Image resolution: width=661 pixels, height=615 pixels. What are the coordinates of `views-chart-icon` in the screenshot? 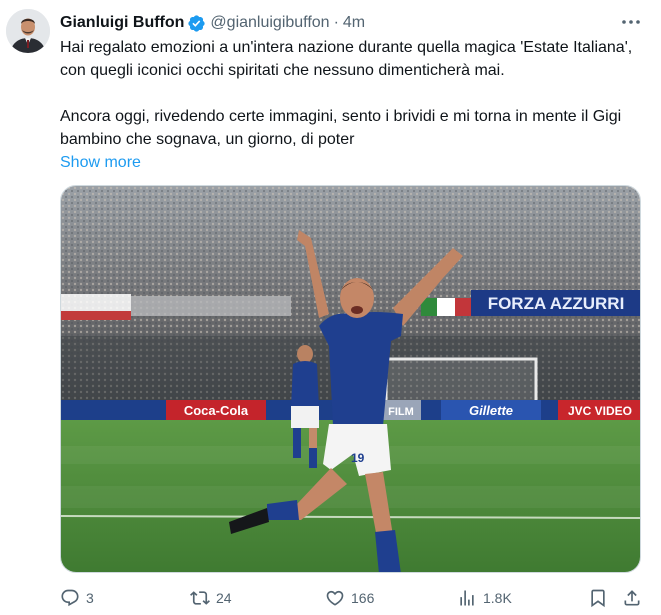 It's located at (467, 598).